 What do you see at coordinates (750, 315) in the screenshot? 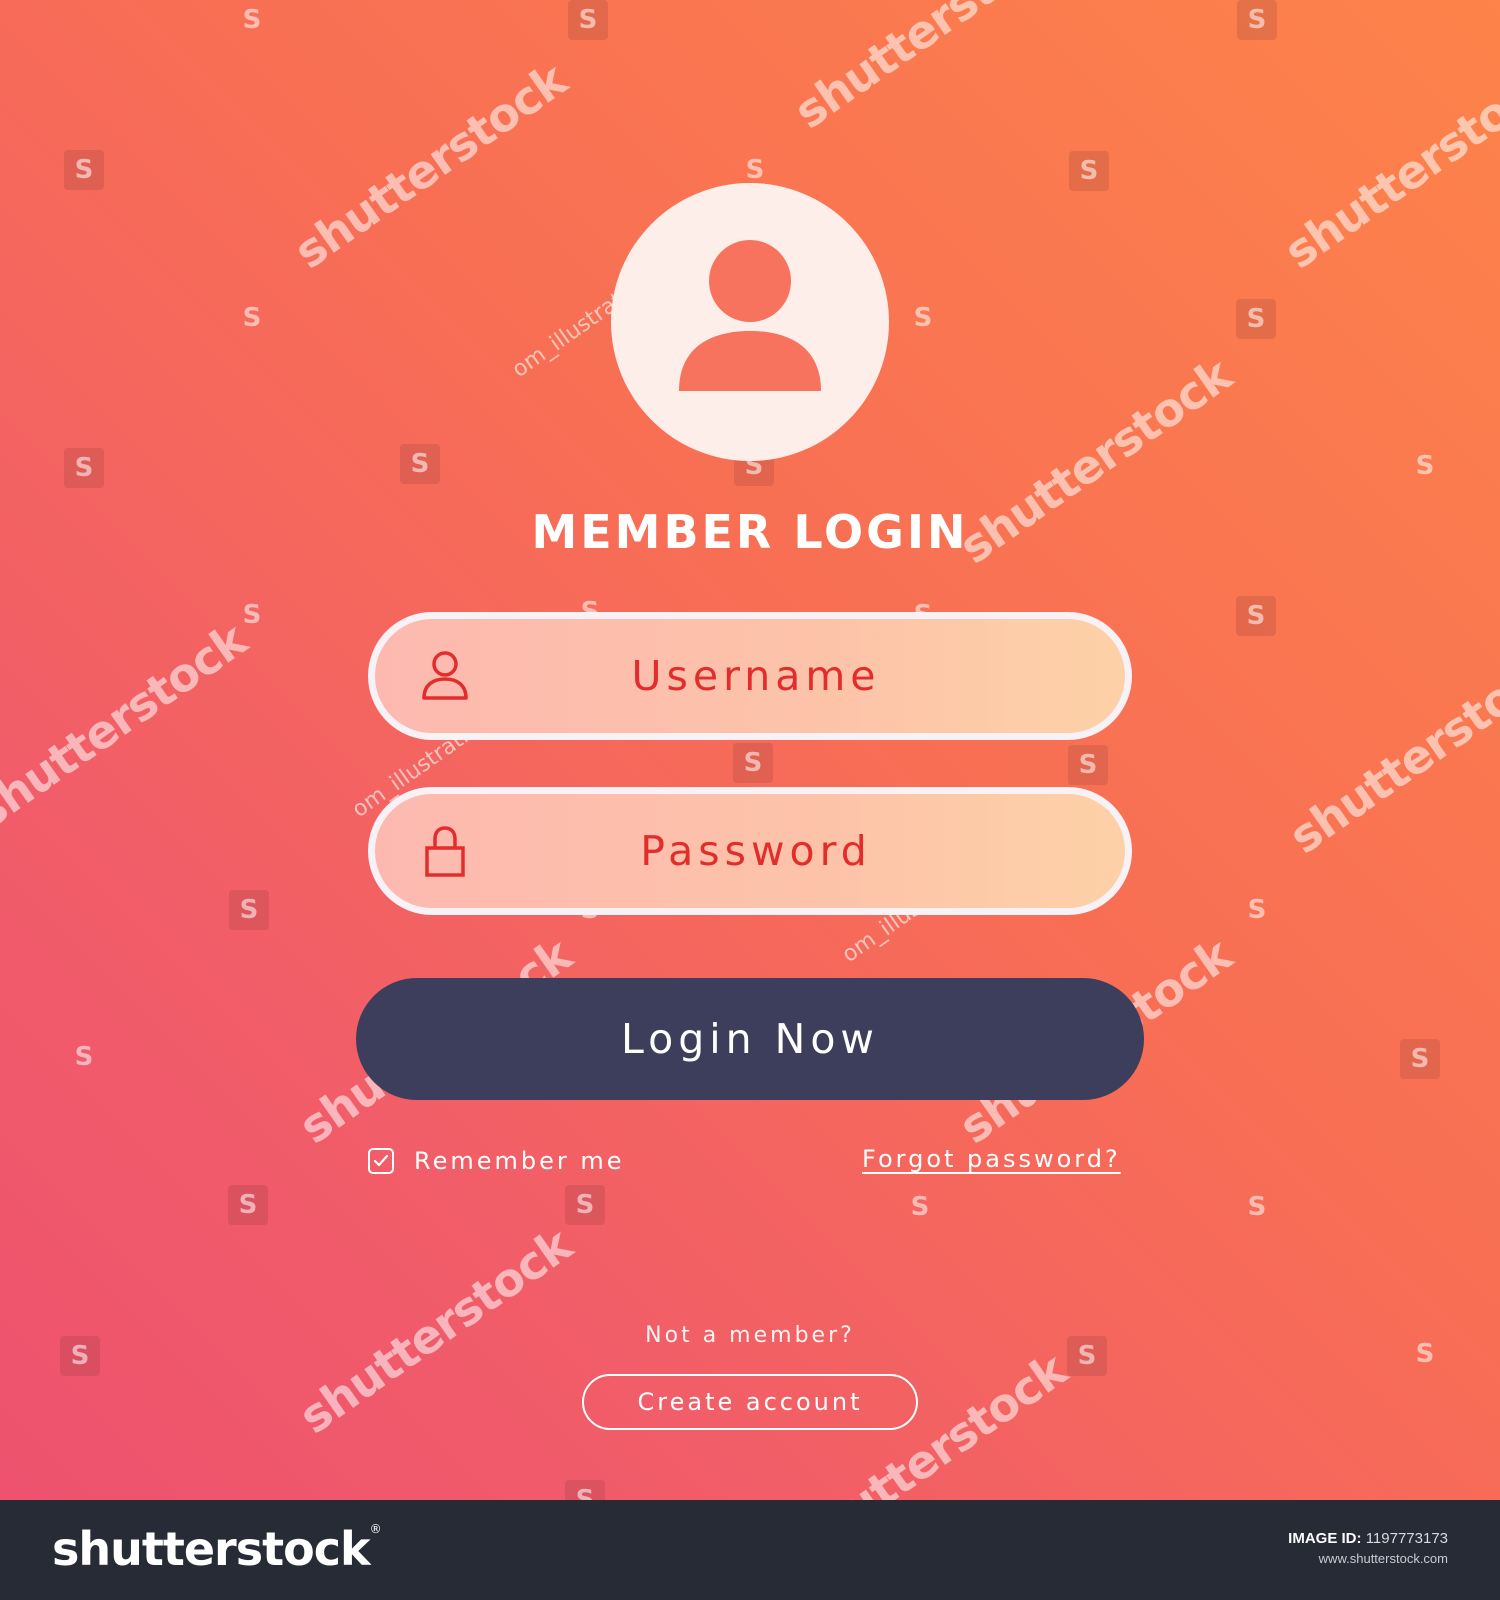
I see `user-avatar-glyph` at bounding box center [750, 315].